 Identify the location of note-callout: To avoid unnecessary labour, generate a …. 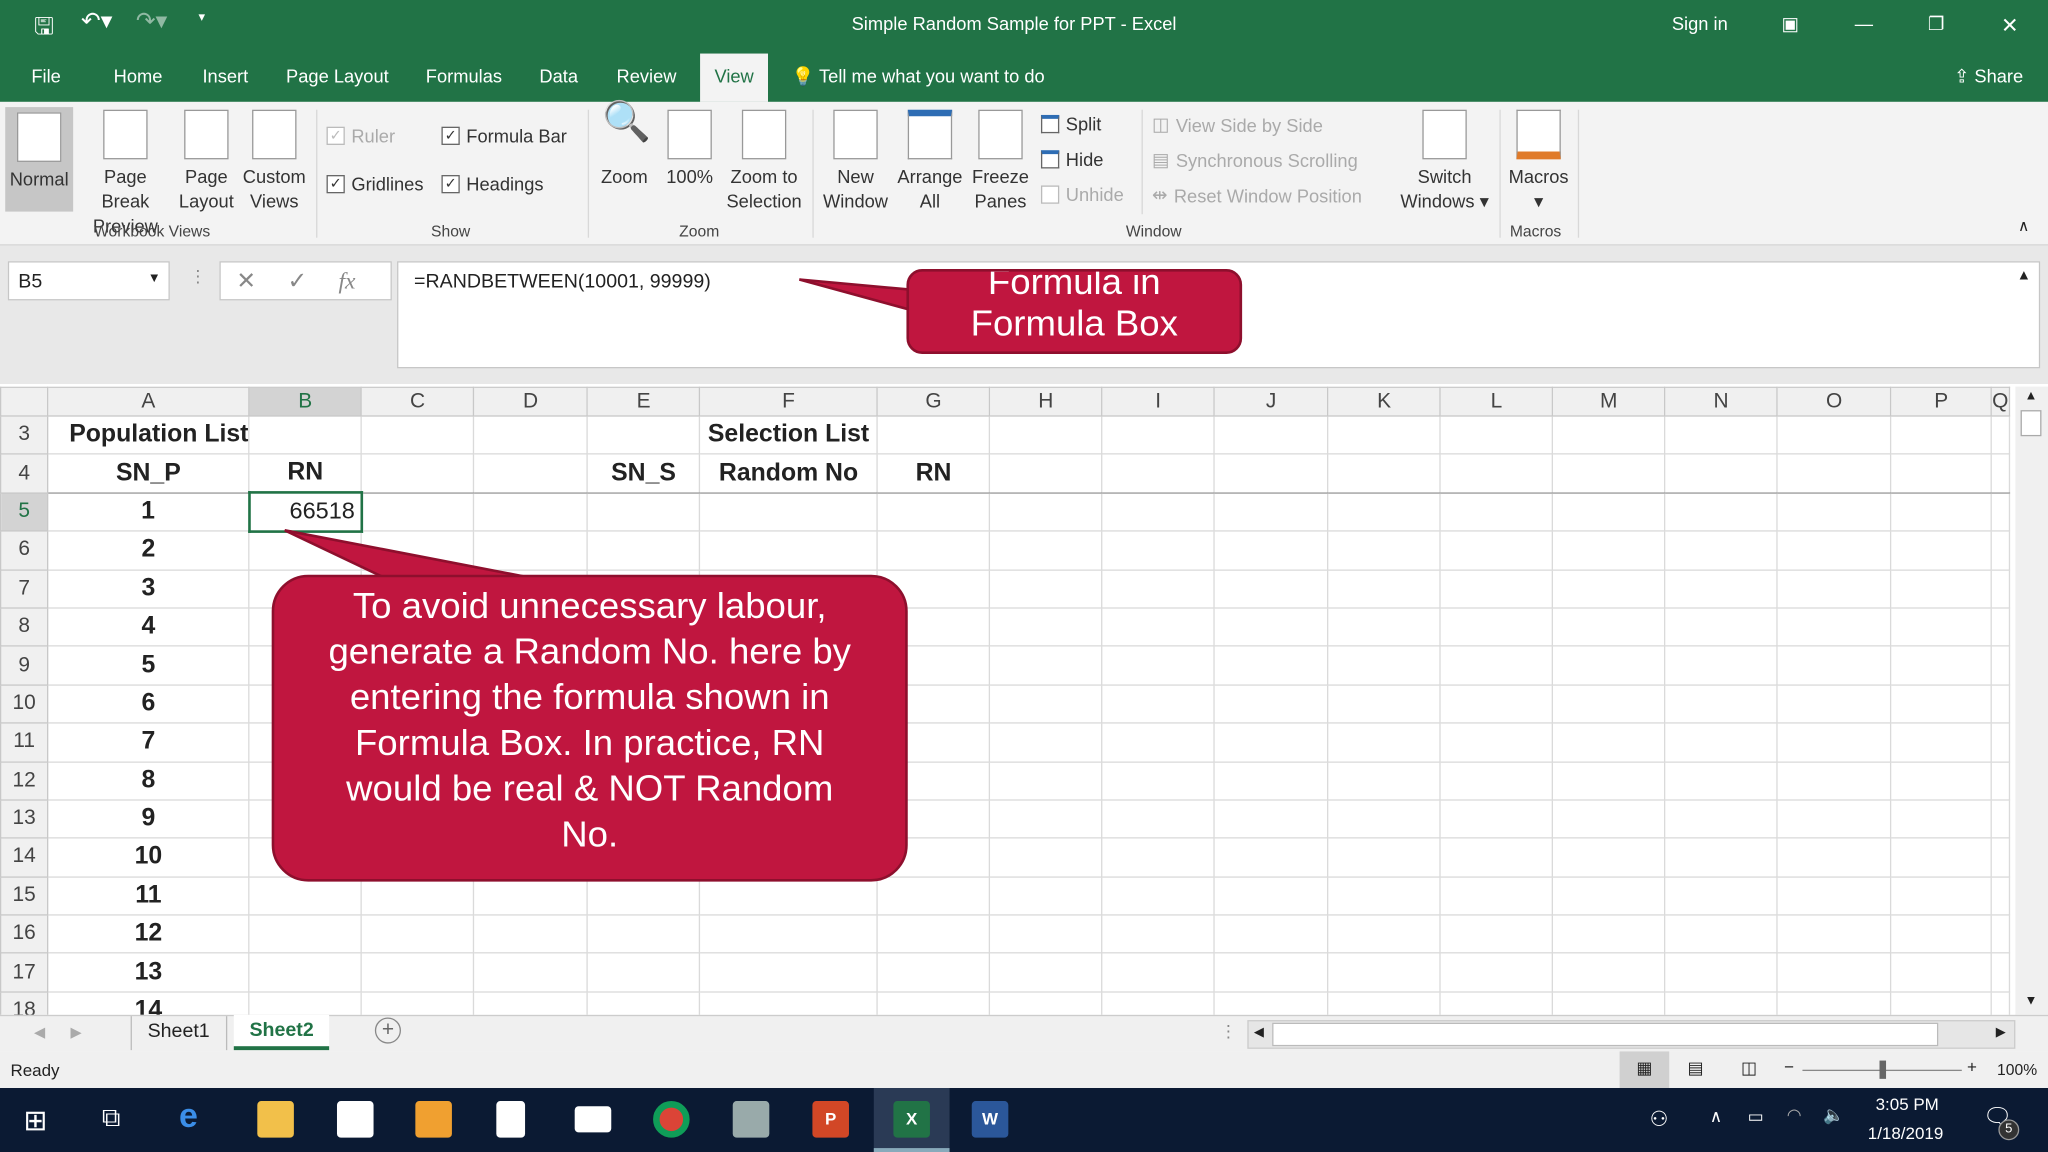
(589, 728).